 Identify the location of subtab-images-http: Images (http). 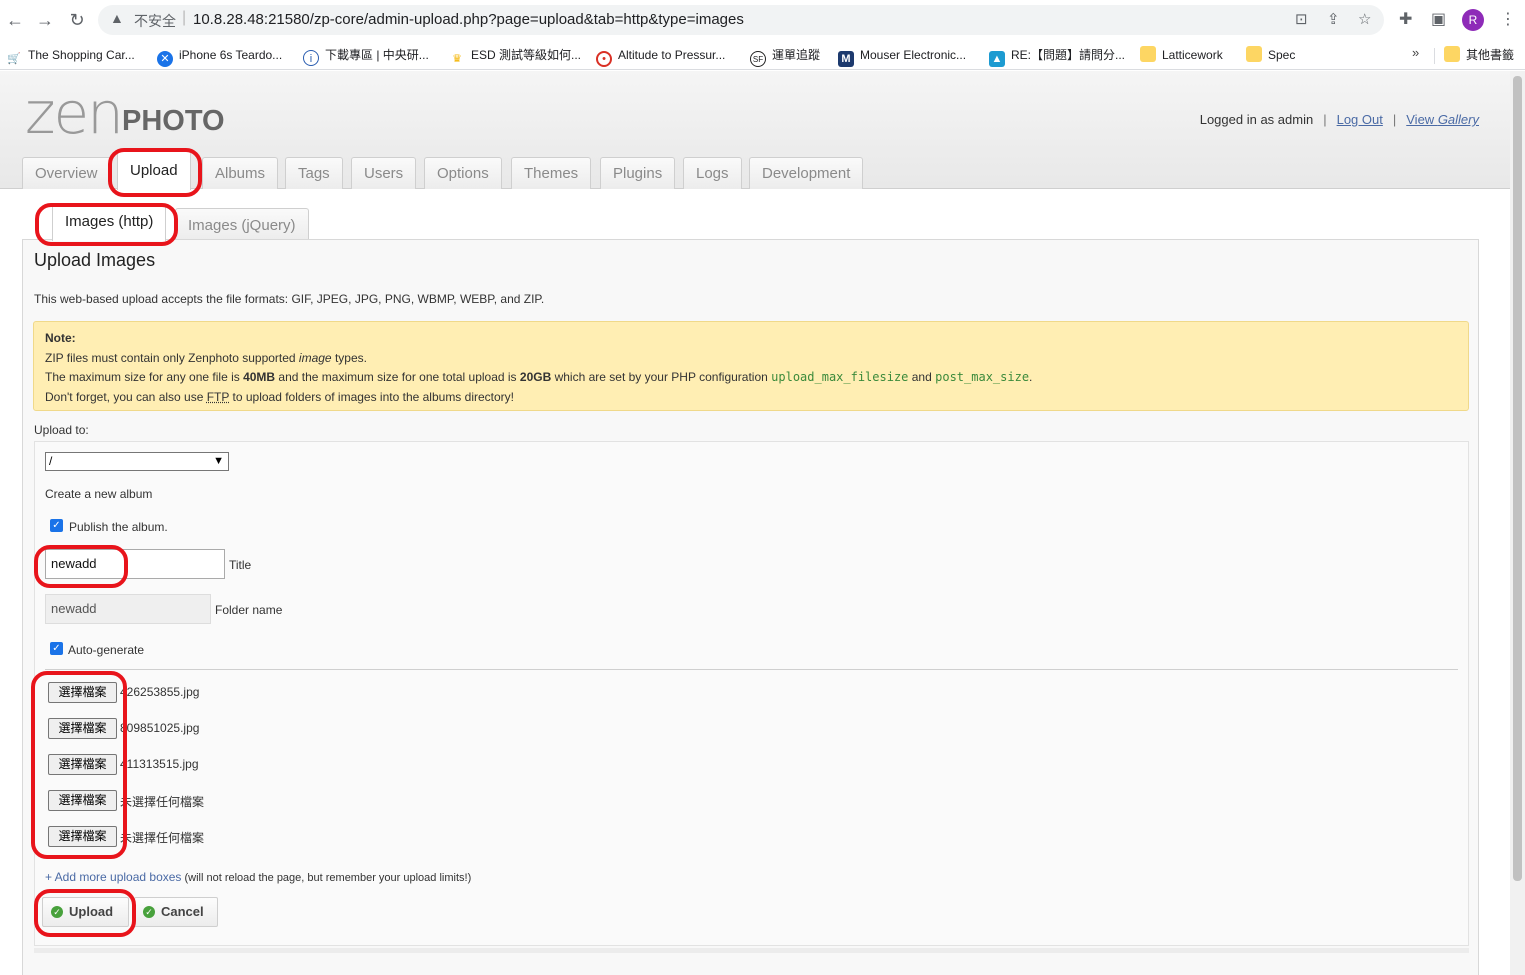
(109, 222).